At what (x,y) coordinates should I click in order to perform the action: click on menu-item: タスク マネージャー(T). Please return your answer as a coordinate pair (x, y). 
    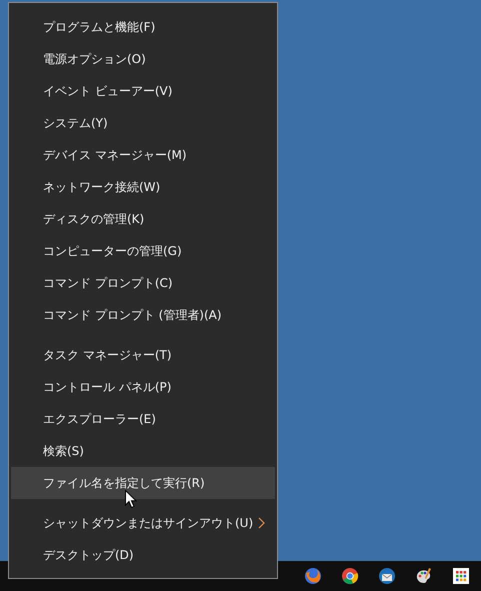
    Looking at the image, I should click on (143, 355).